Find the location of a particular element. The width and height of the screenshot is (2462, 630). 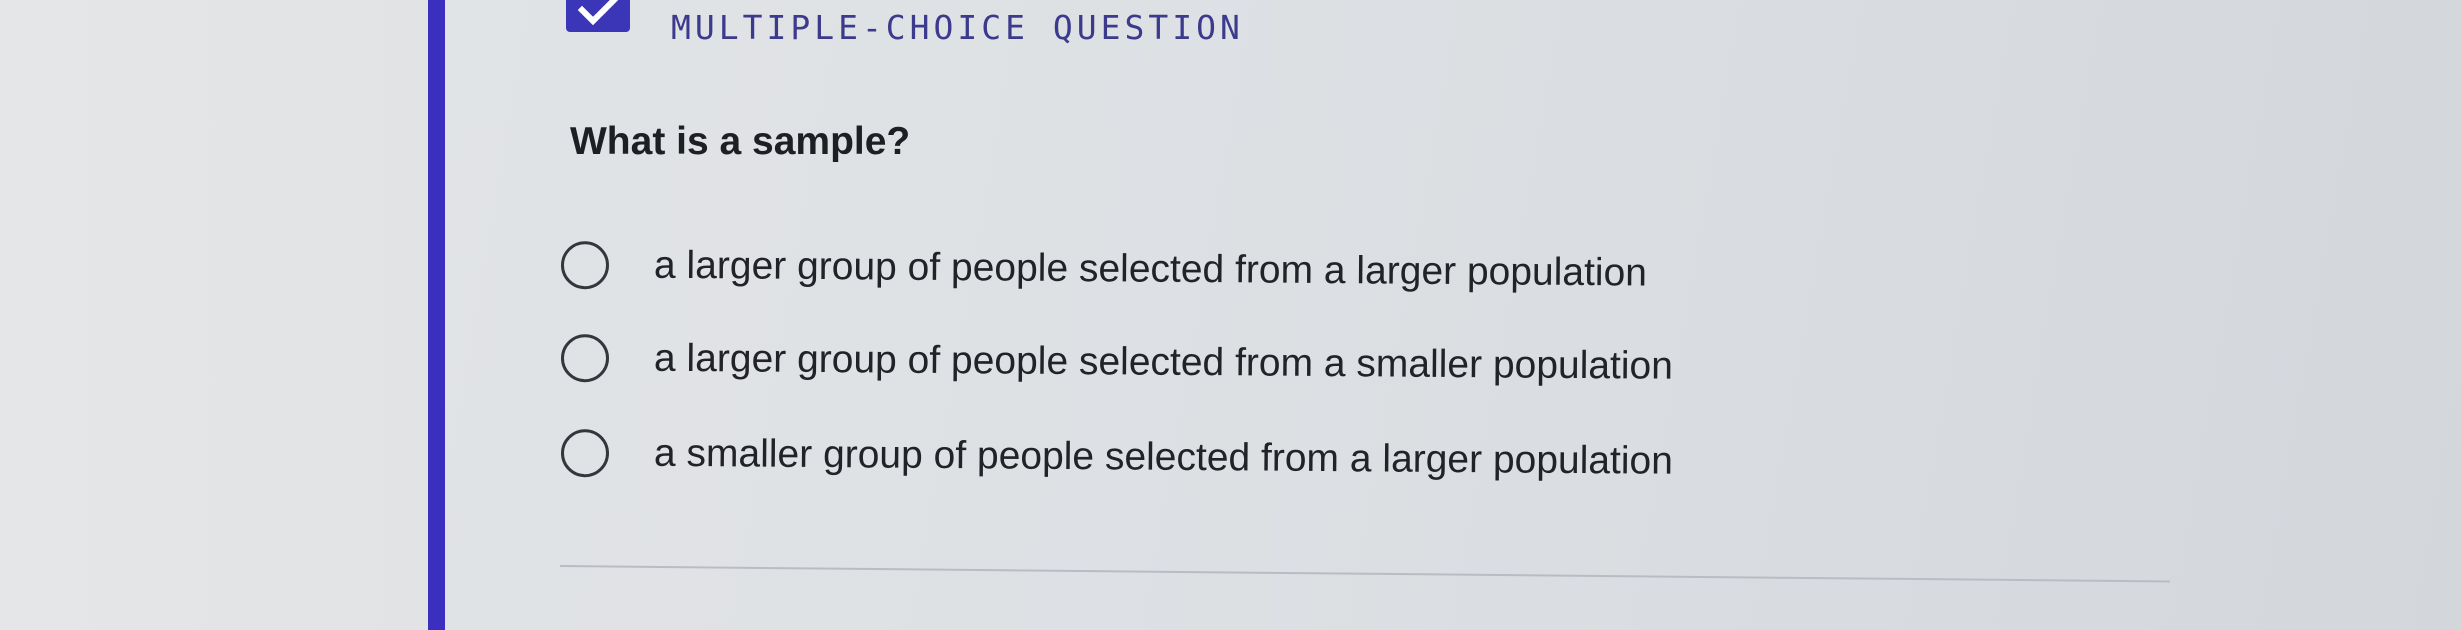

question-accent-bar is located at coordinates (436, 315).